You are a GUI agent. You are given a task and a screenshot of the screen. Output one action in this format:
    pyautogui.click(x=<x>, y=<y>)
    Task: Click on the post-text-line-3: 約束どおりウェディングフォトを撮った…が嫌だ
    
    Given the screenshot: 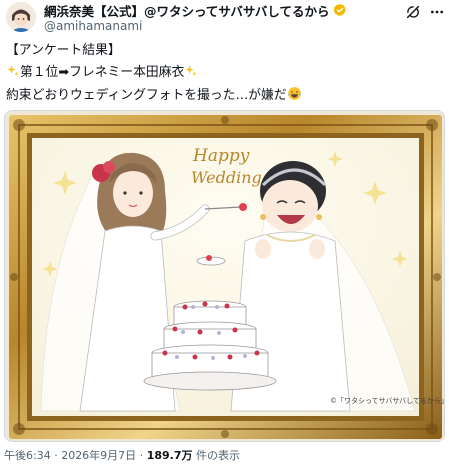 What is the action you would take?
    pyautogui.click(x=154, y=96)
    